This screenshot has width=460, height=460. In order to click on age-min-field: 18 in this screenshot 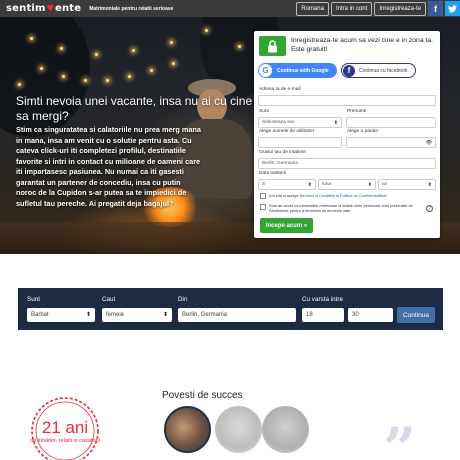, I will do `click(323, 315)`.